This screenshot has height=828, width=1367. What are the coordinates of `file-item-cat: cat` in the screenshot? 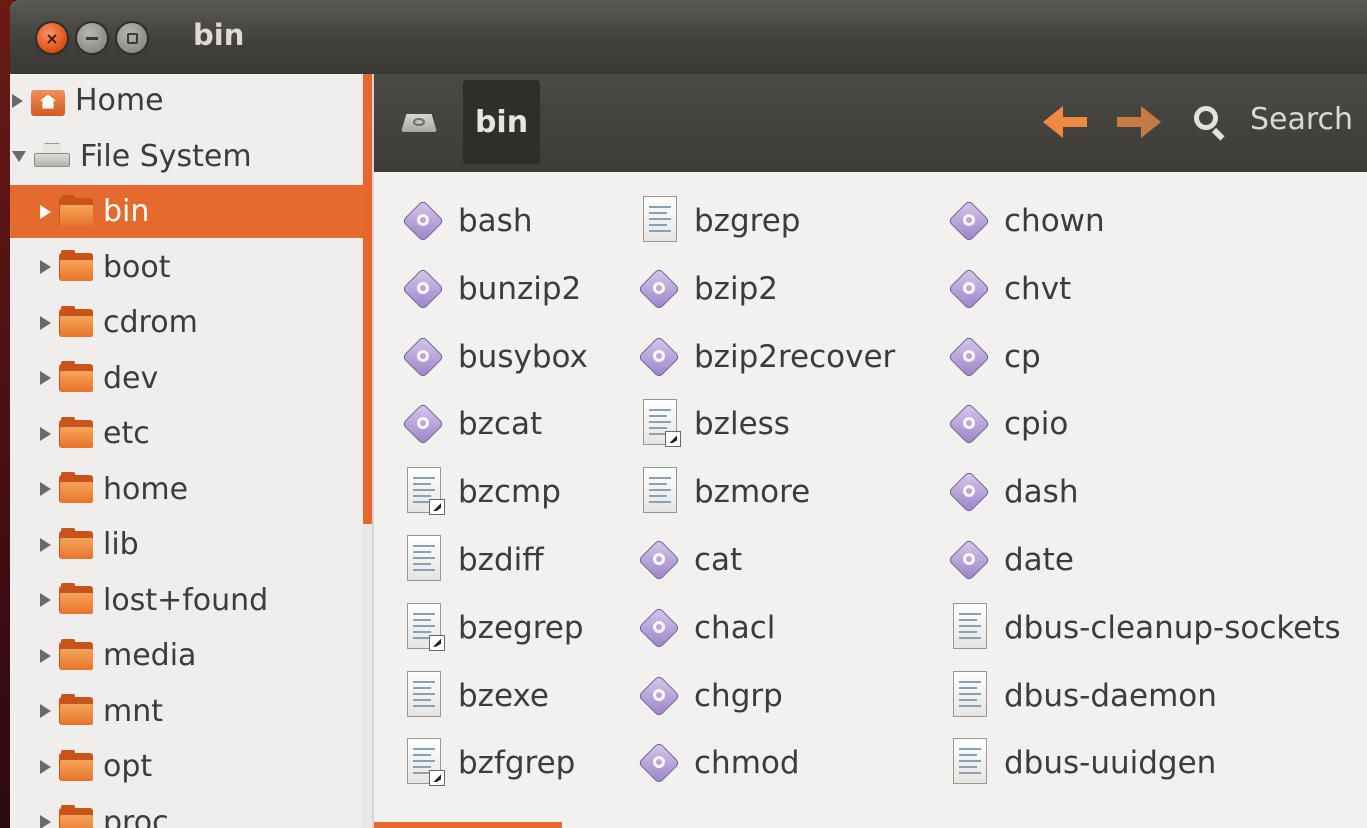 It's located at (689, 560).